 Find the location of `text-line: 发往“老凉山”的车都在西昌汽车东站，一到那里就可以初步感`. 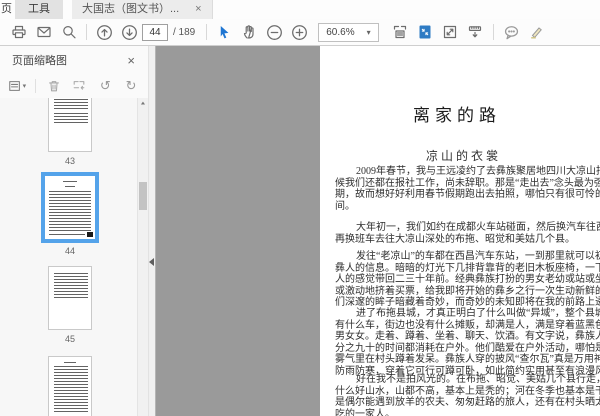

text-line: 发往“老凉山”的车都在西昌汽车东站，一到那里就可以初步感 is located at coordinates (478, 256).